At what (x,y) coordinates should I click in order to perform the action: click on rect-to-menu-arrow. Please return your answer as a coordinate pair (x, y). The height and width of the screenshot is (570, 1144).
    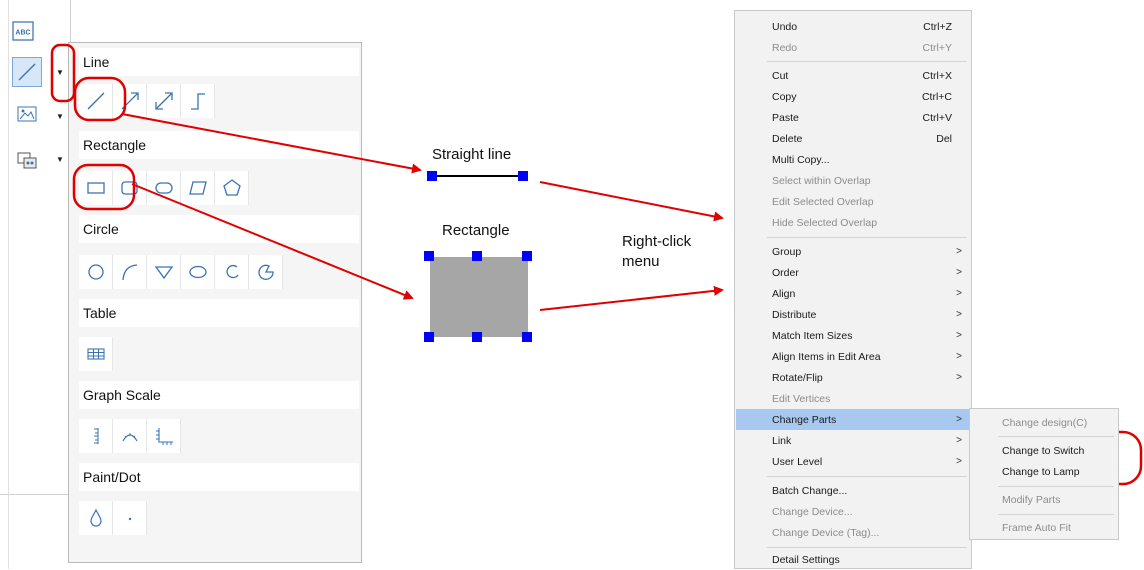
    Looking at the image, I should click on (631, 298).